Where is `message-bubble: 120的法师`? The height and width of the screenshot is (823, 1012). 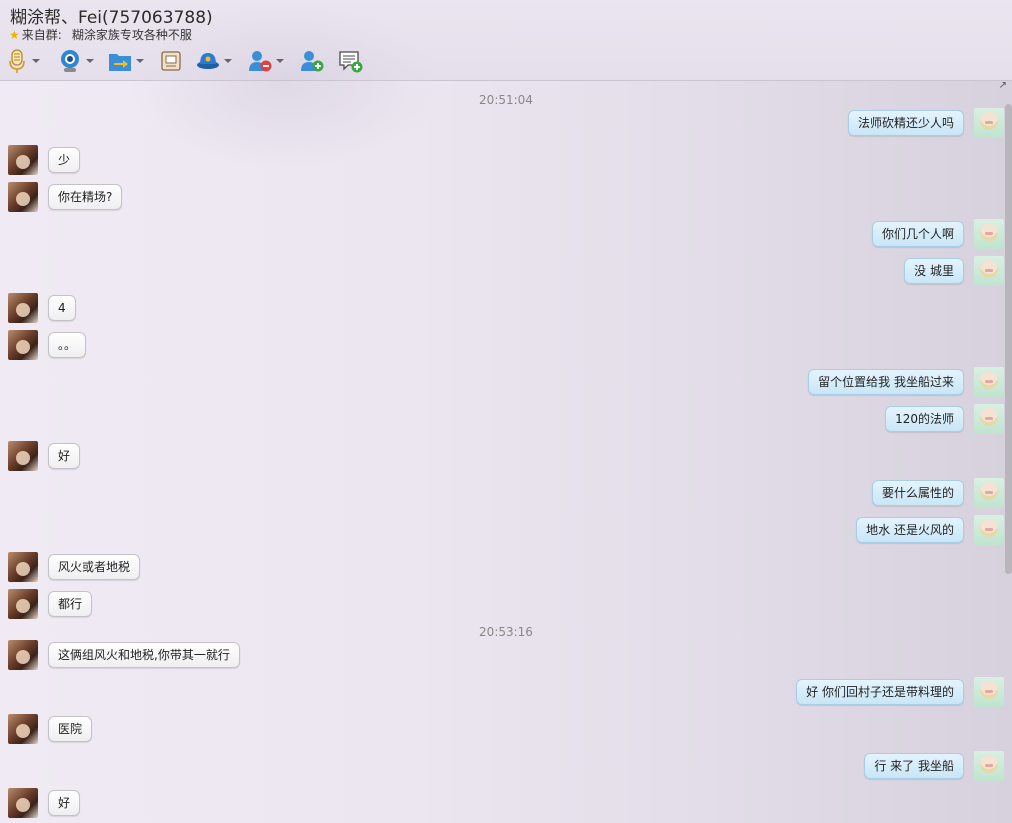 message-bubble: 120的法师 is located at coordinates (924, 419).